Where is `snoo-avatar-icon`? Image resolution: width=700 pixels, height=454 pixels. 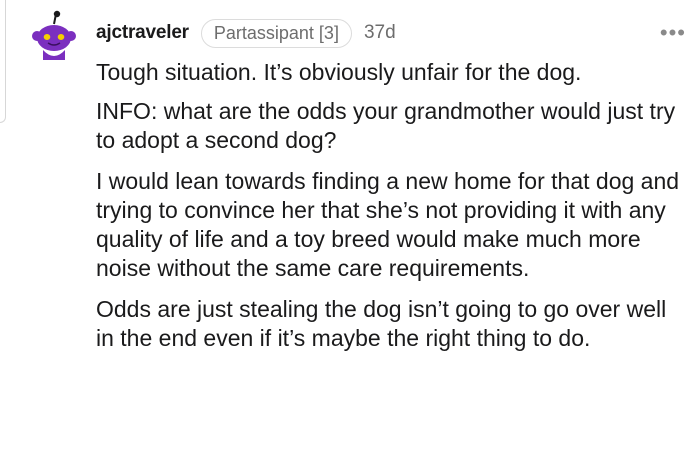
snoo-avatar-icon is located at coordinates (54, 36).